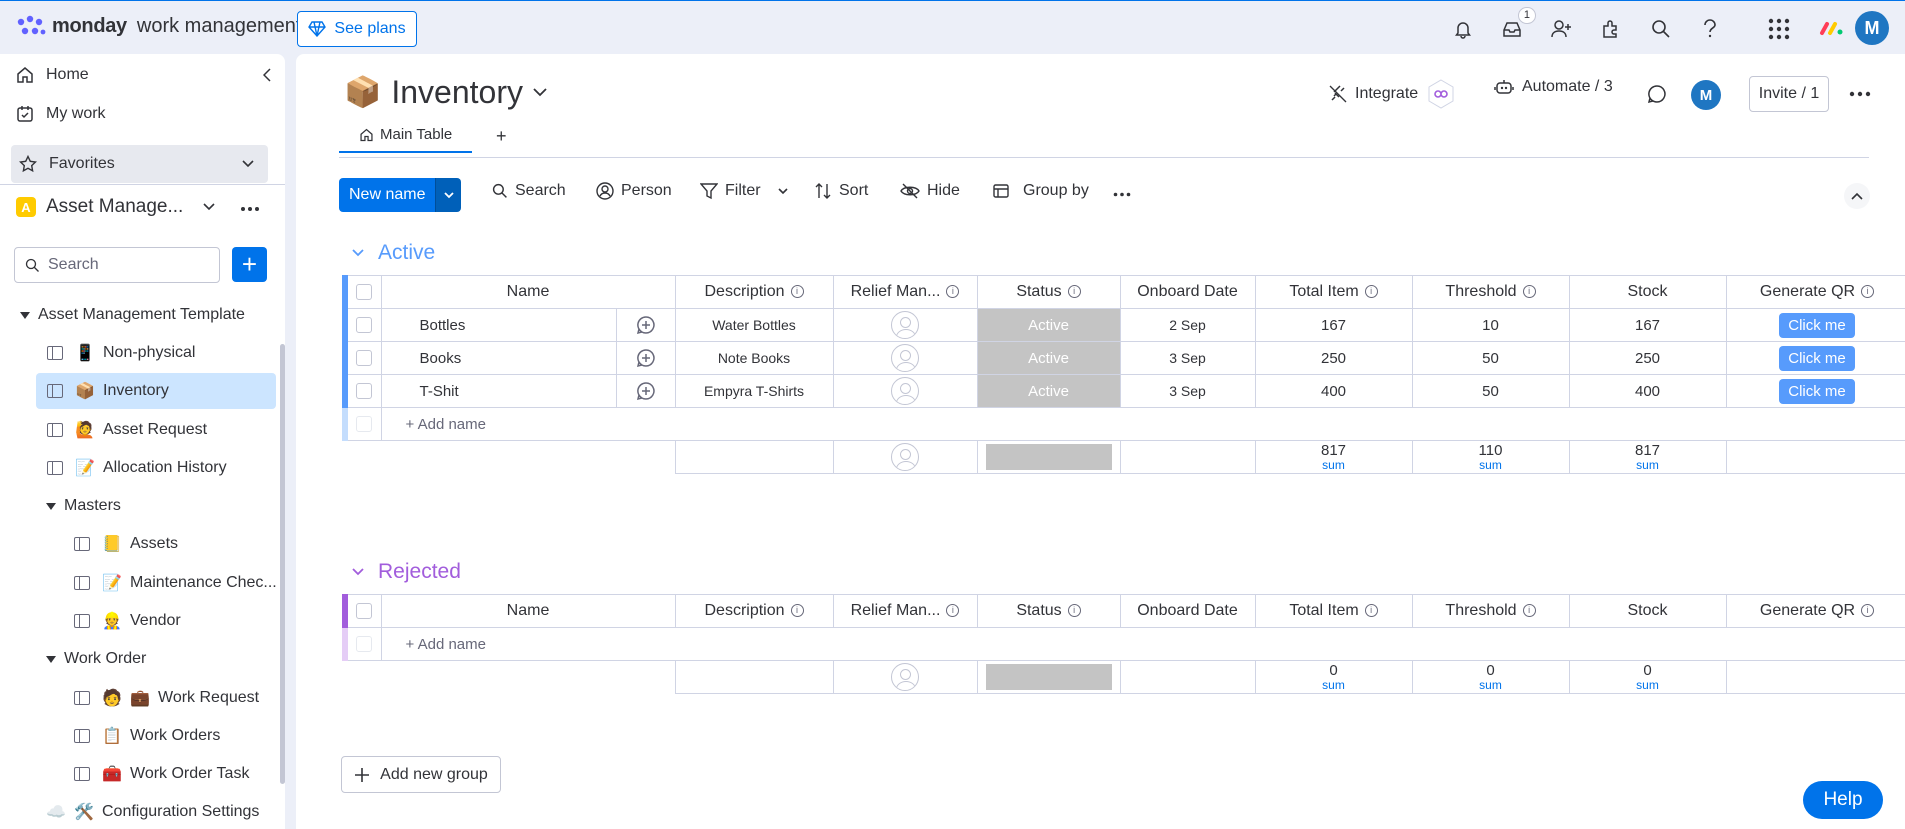 The width and height of the screenshot is (1905, 829). What do you see at coordinates (121, 353) in the screenshot?
I see `sidebar-item-non-physical: 📱 Non-physical` at bounding box center [121, 353].